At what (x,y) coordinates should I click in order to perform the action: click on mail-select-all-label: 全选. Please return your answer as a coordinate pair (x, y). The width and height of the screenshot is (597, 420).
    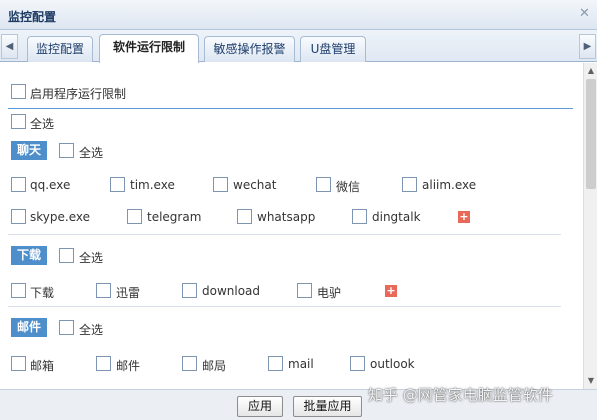
    Looking at the image, I should click on (91, 330).